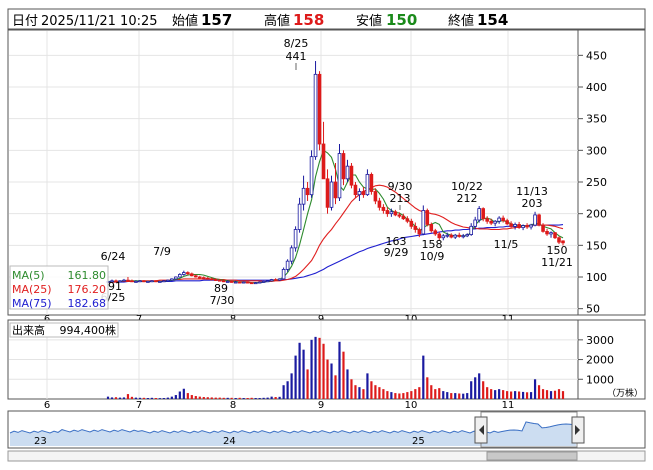  I want to click on price-tick-label: 450, so click(596, 55).